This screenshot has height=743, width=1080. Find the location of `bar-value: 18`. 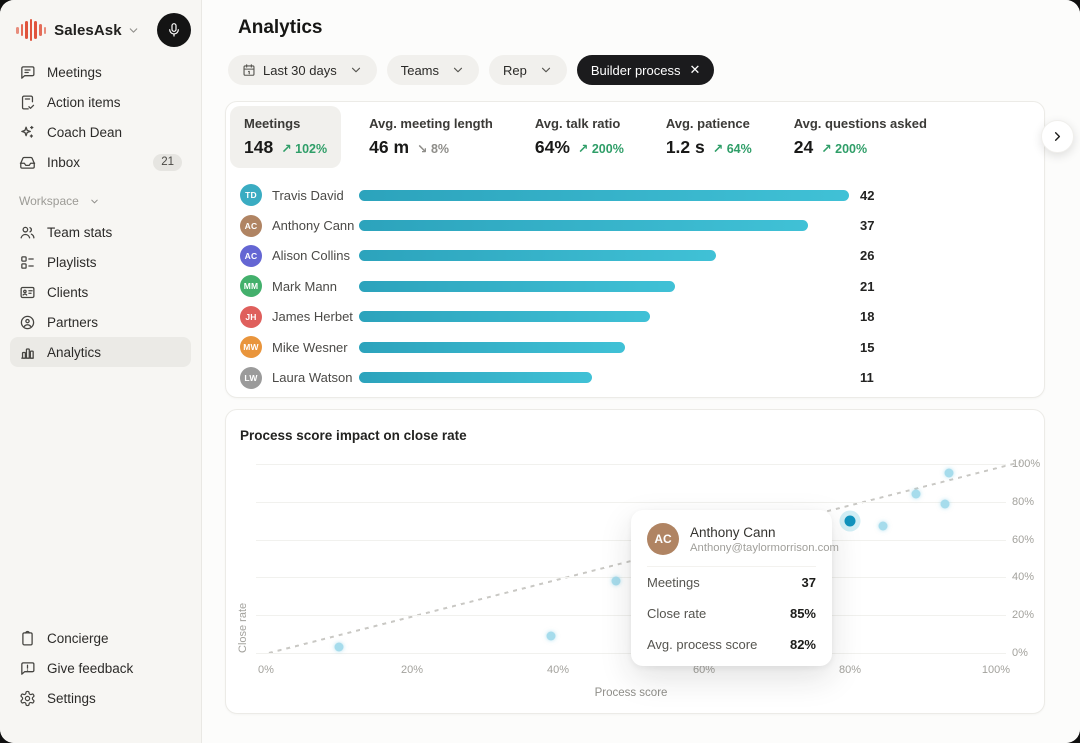

bar-value: 18 is located at coordinates (867, 317).